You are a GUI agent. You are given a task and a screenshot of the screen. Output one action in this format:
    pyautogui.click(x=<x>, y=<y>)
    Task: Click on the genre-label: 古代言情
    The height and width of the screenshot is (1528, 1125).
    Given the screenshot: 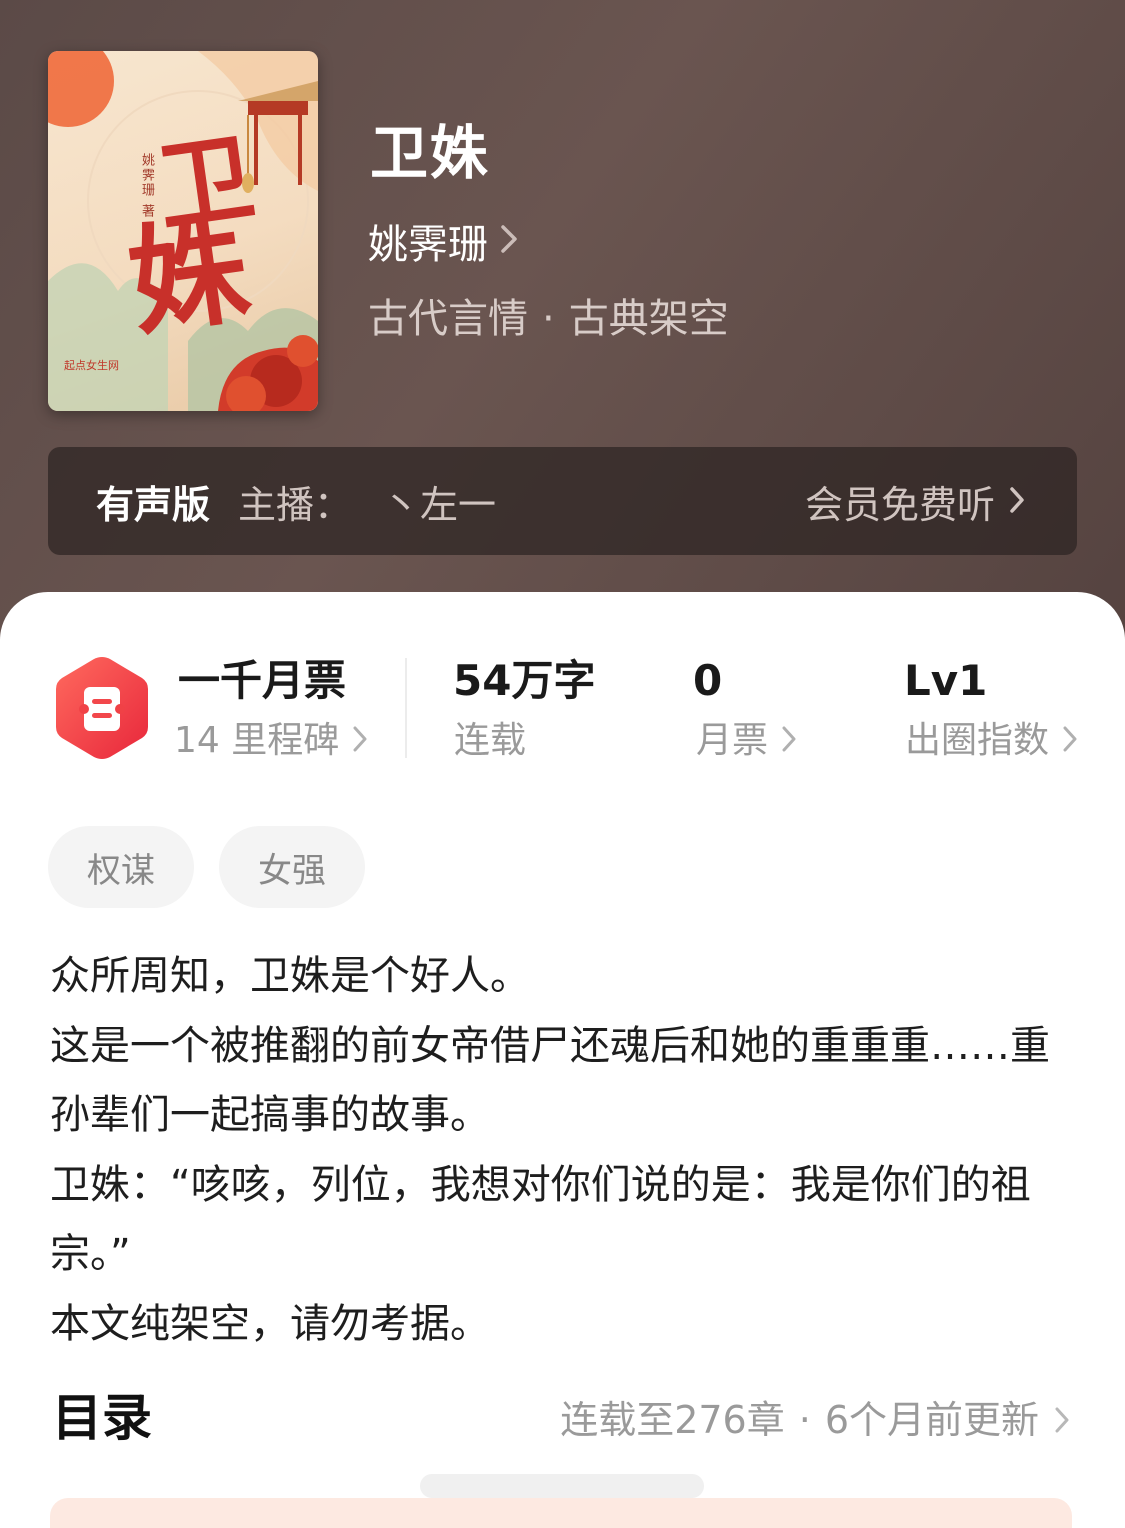 What is the action you would take?
    pyautogui.click(x=448, y=319)
    